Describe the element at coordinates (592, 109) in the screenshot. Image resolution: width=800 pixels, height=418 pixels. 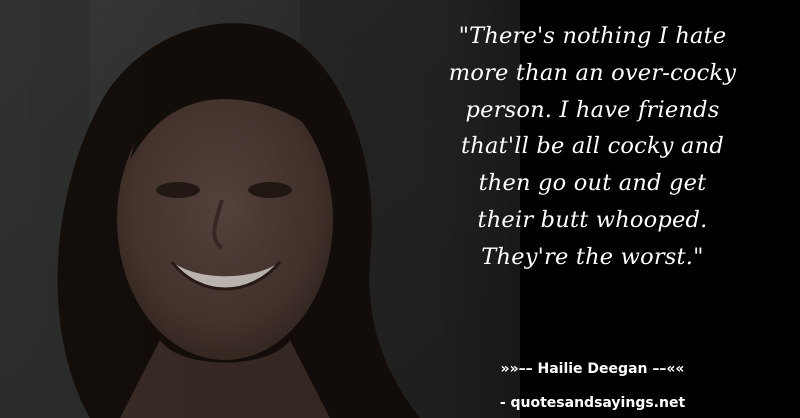
I see `quote-line: person. I have friends` at that location.